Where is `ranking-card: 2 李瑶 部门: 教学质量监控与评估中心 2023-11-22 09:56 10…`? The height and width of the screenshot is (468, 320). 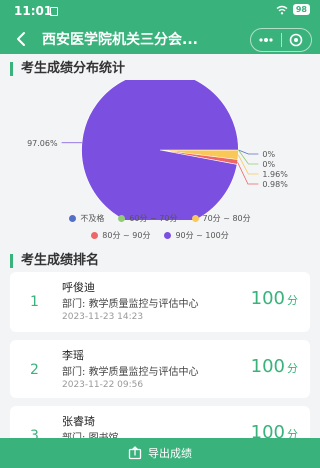 ranking-card: 2 李瑶 部门: 教学质量监控与评估中心 2023-11-22 09:56 10… is located at coordinates (160, 369).